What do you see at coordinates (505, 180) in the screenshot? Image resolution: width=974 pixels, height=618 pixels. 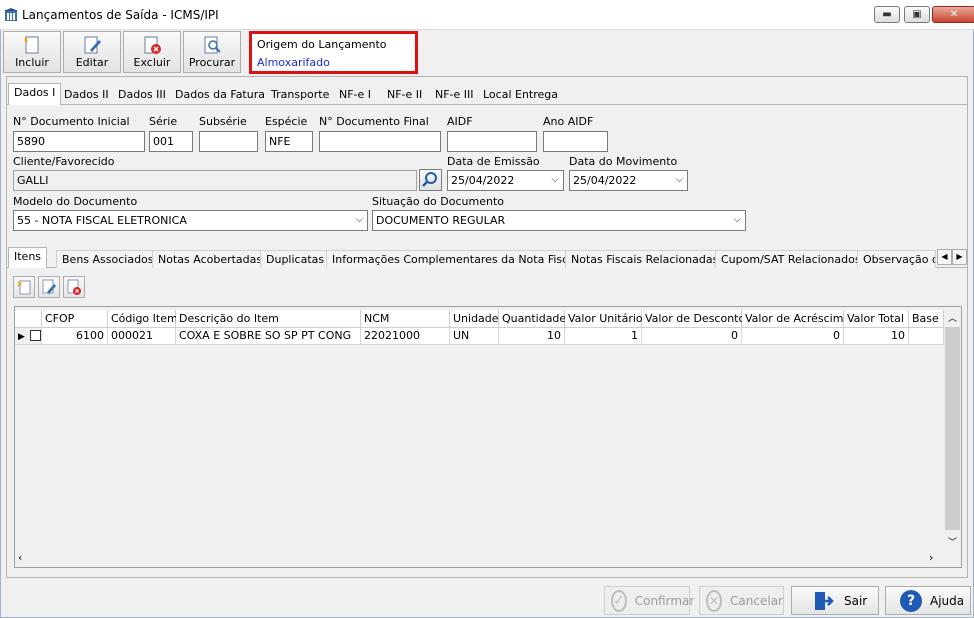 I see `data-emissao-picker: 25/04/2022 ⌵` at bounding box center [505, 180].